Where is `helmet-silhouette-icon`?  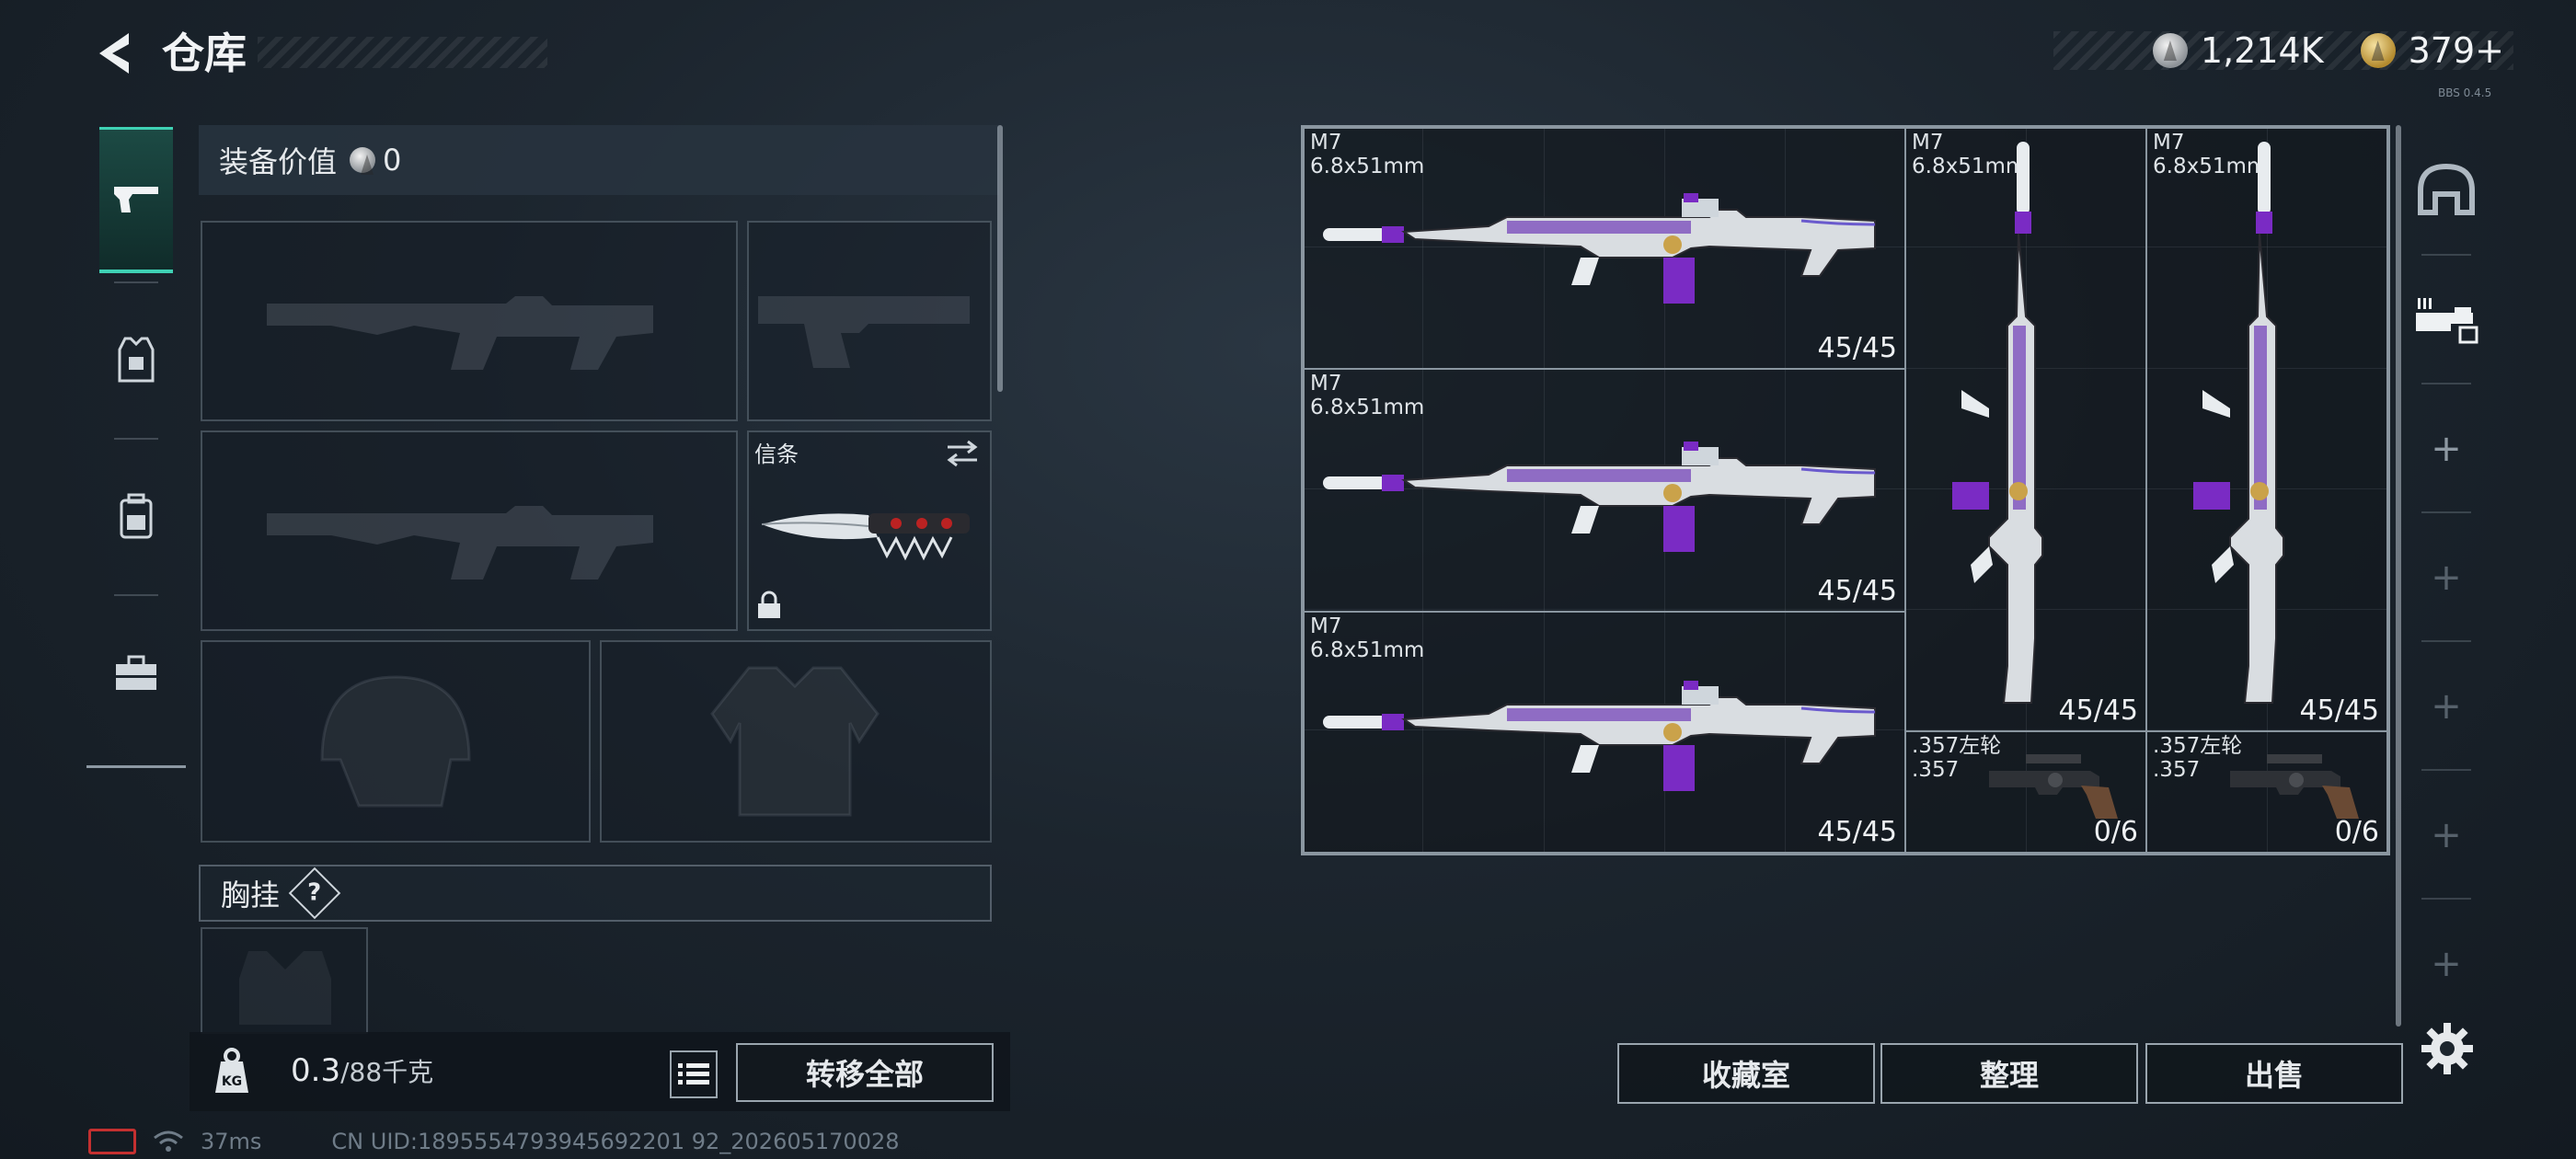
helmet-silhouette-icon is located at coordinates (395, 741).